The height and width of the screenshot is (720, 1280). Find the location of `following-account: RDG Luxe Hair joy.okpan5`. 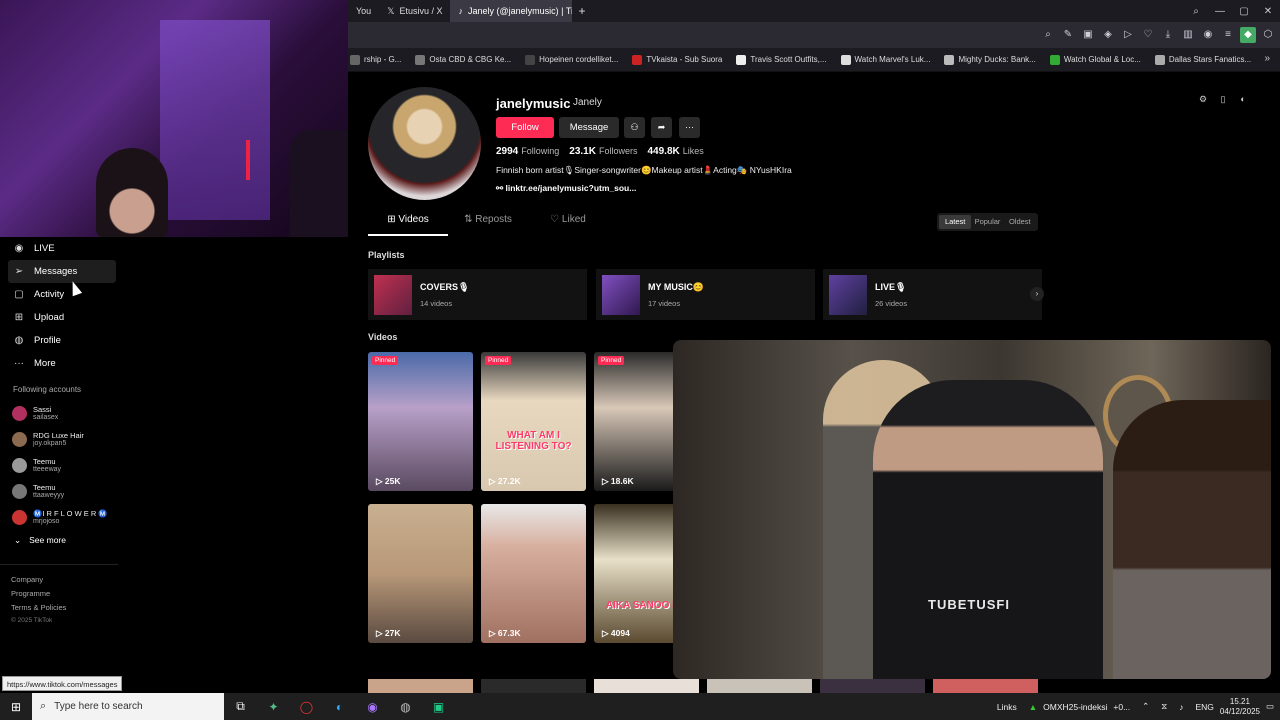

following-account: RDG Luxe Hair joy.okpan5 is located at coordinates (65, 439).